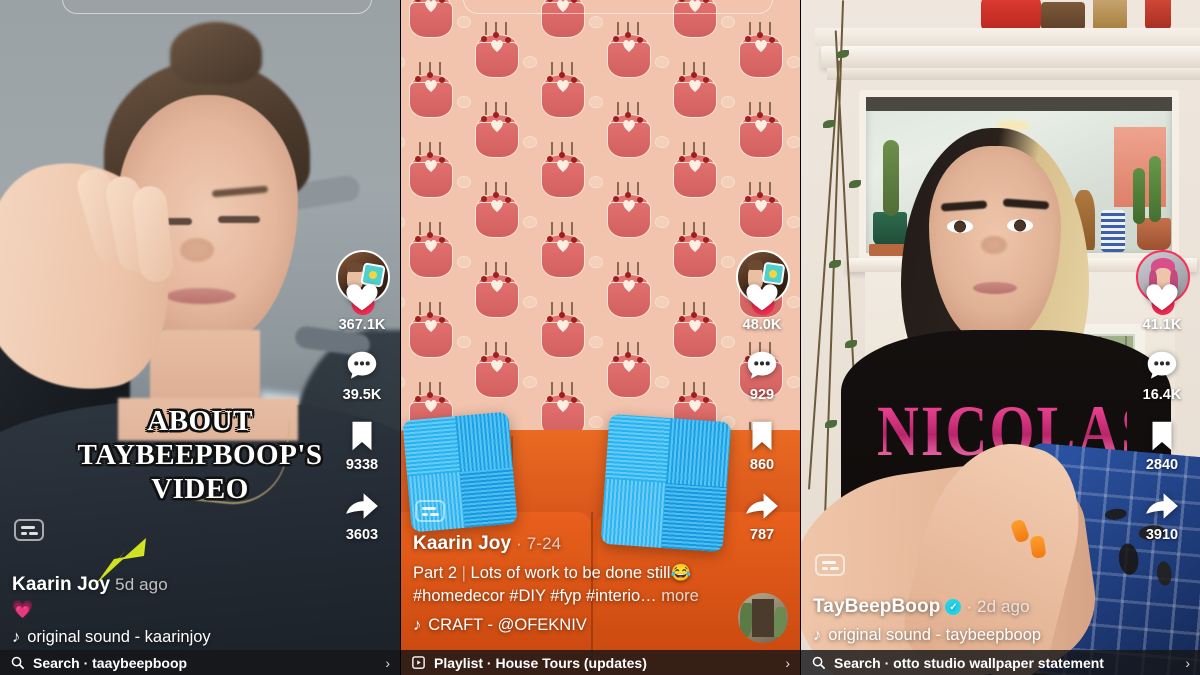 This screenshot has width=1200, height=675. What do you see at coordinates (1162, 535) in the screenshot?
I see `share-count: 3910` at bounding box center [1162, 535].